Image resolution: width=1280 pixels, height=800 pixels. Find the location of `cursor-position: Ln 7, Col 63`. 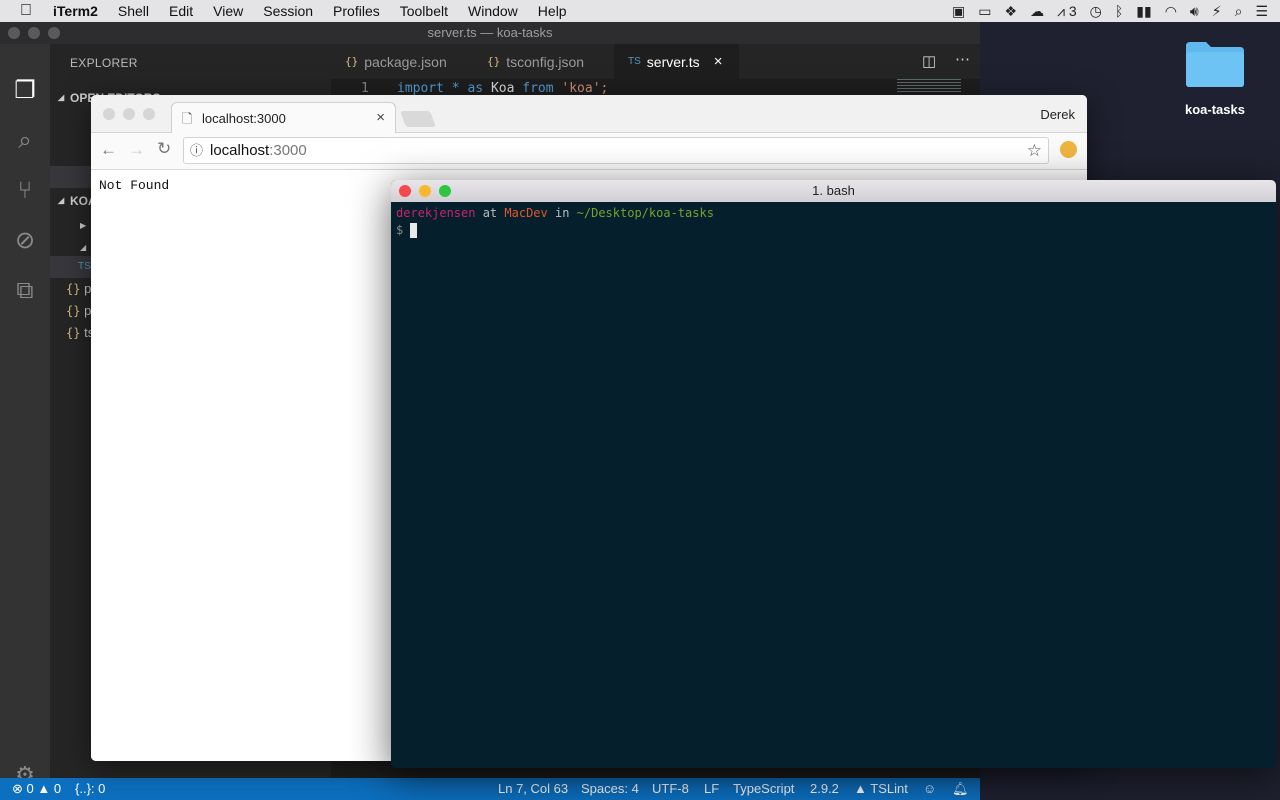

cursor-position: Ln 7, Col 63 is located at coordinates (533, 788).